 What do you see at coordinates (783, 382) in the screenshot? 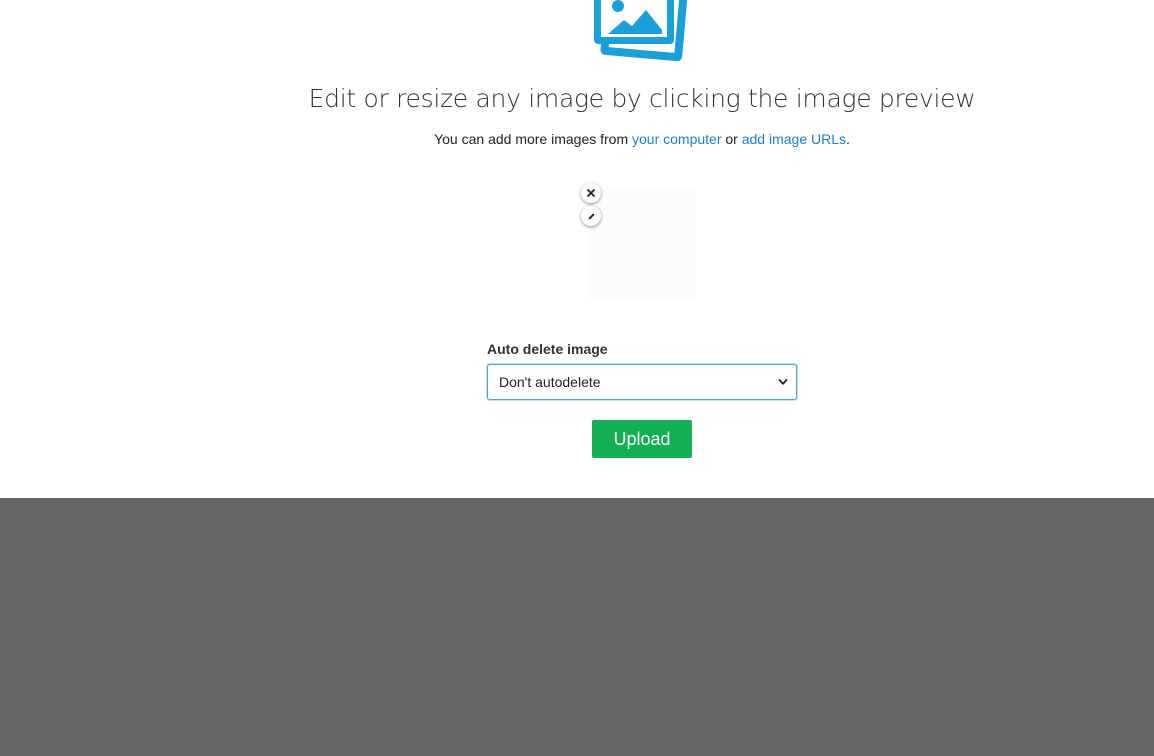
I see `chevron-down-icon` at bounding box center [783, 382].